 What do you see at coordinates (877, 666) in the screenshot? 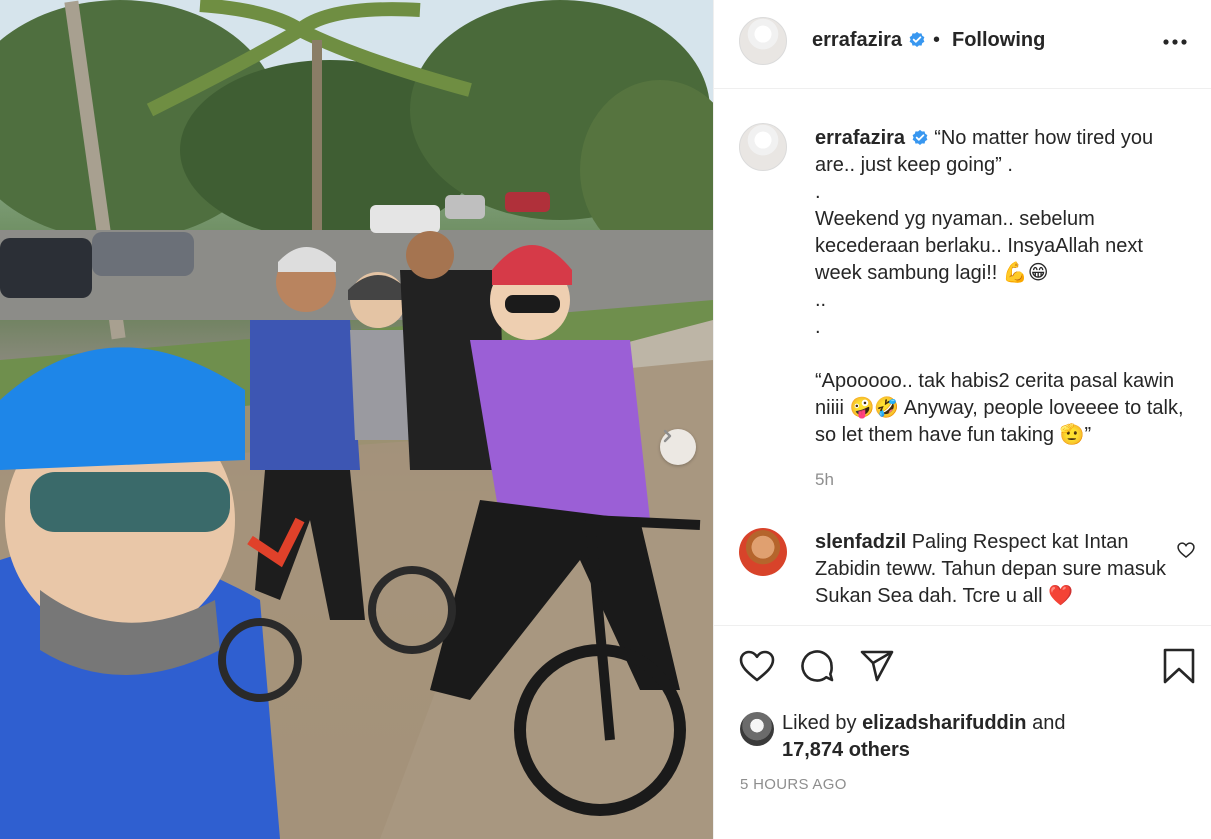
I see `share-icon` at bounding box center [877, 666].